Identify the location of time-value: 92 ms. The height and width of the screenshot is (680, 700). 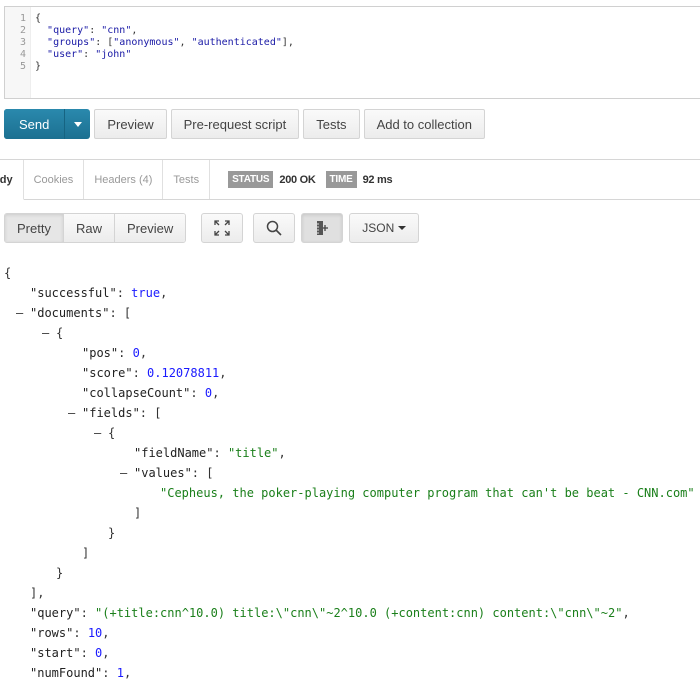
(377, 179).